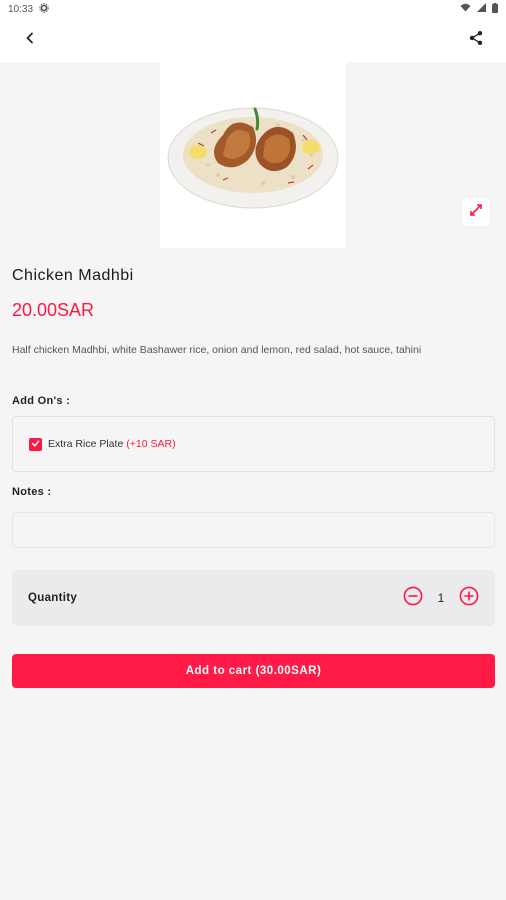 The image size is (506, 900). What do you see at coordinates (253, 530) in the screenshot?
I see `notes-input` at bounding box center [253, 530].